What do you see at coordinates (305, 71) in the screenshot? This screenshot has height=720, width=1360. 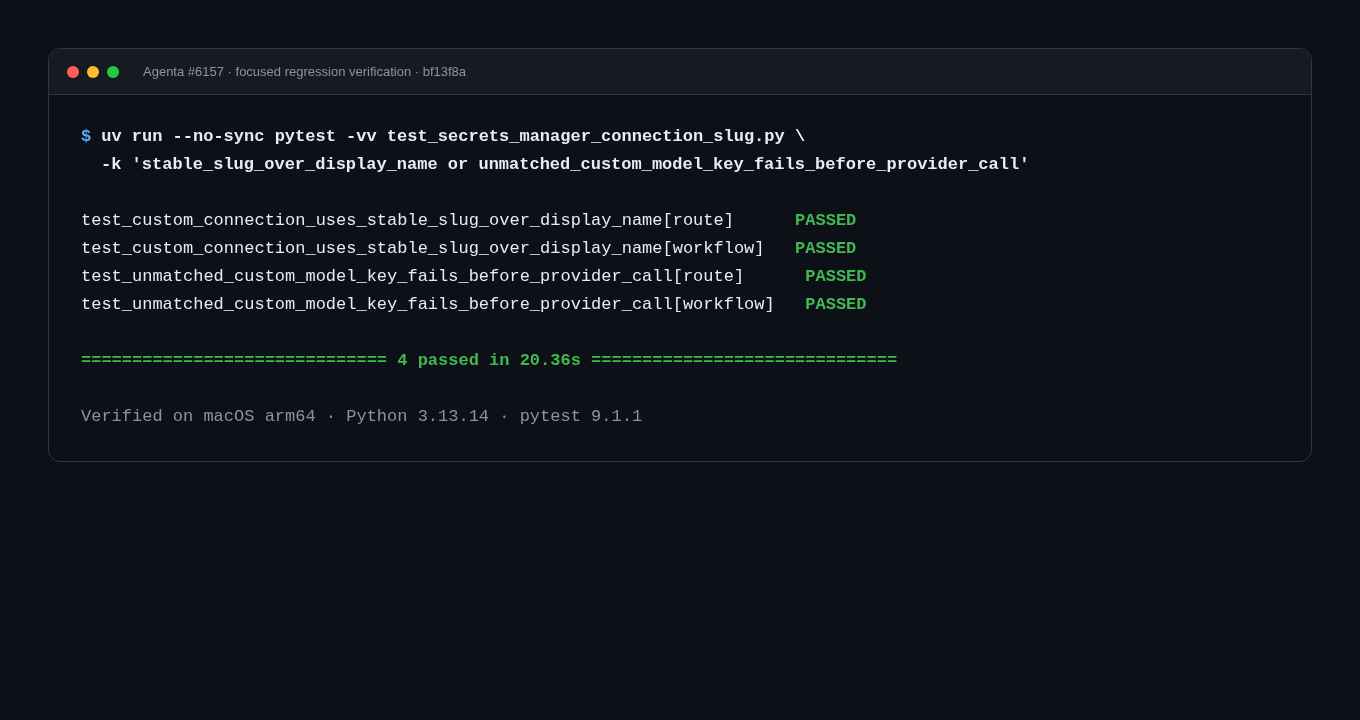 I see `window-title: Agenta #6157 · focused regression verification · bf13f8a` at bounding box center [305, 71].